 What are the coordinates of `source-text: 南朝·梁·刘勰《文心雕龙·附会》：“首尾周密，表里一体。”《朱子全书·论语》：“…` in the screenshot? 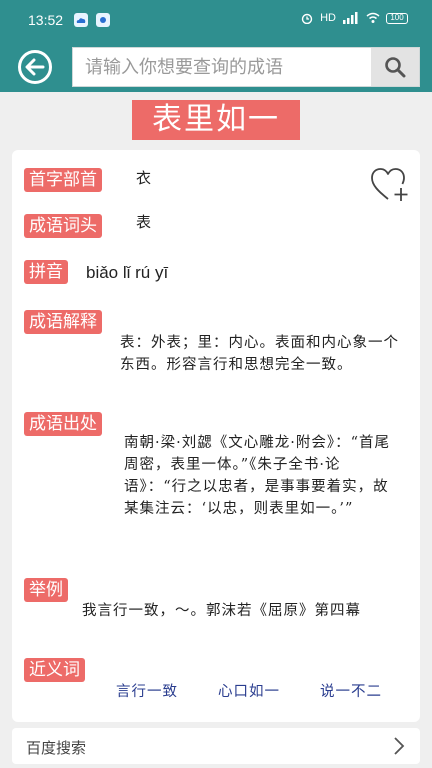 It's located at (257, 476).